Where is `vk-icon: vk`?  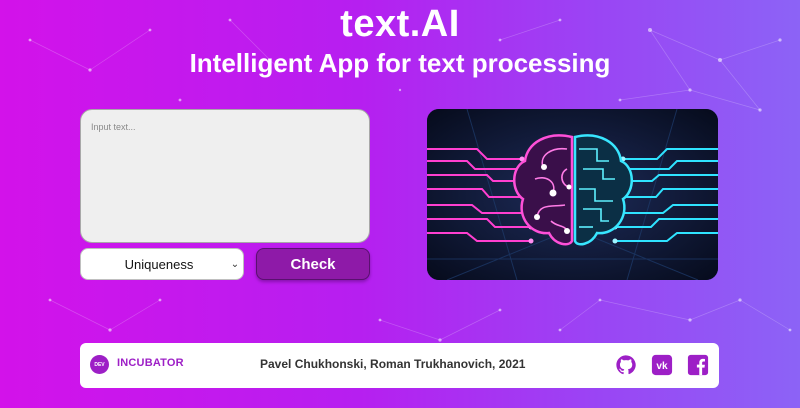
vk-icon: vk is located at coordinates (662, 365).